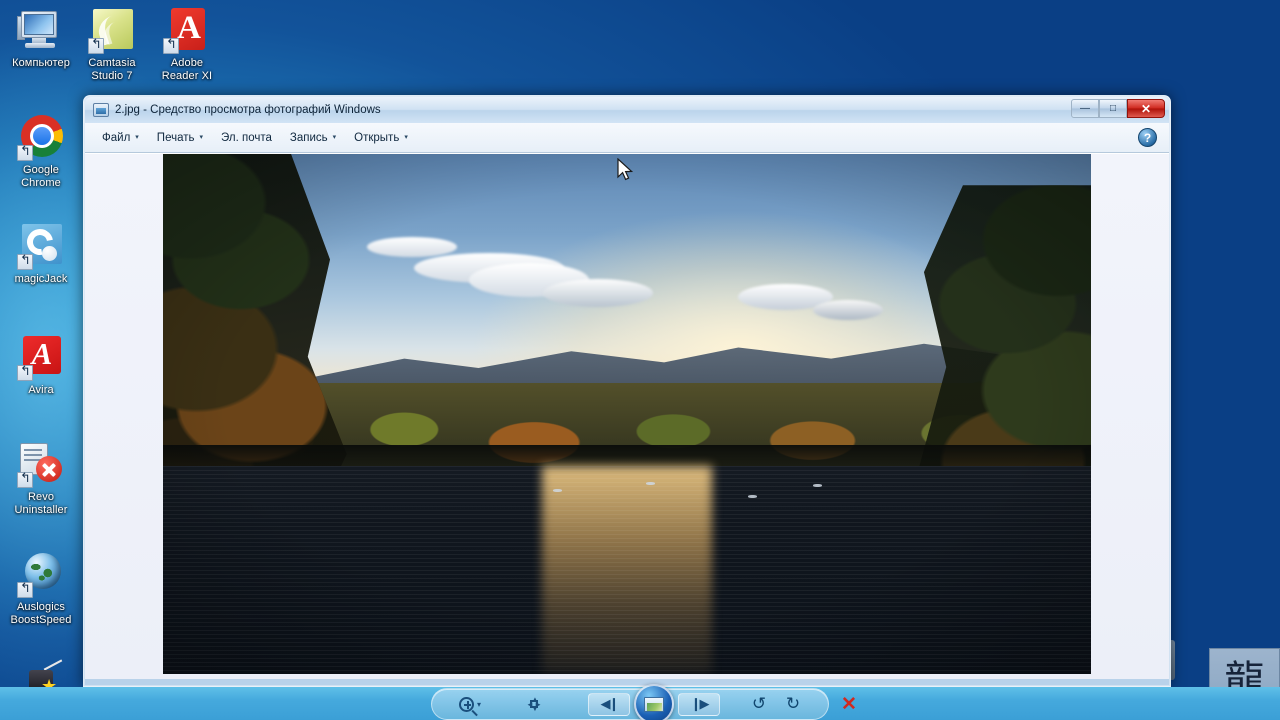 The image size is (1280, 720). What do you see at coordinates (466, 704) in the screenshot?
I see `zoom-in-icon` at bounding box center [466, 704].